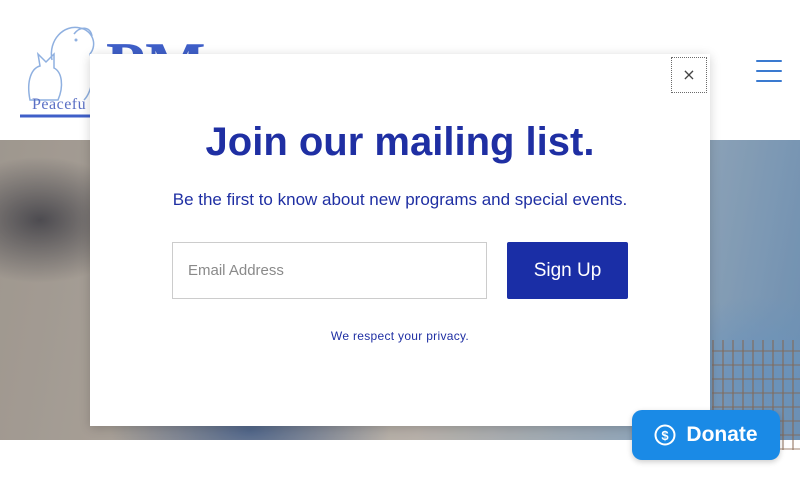 This screenshot has height=480, width=800. What do you see at coordinates (722, 434) in the screenshot?
I see `donate-label: Donate` at bounding box center [722, 434].